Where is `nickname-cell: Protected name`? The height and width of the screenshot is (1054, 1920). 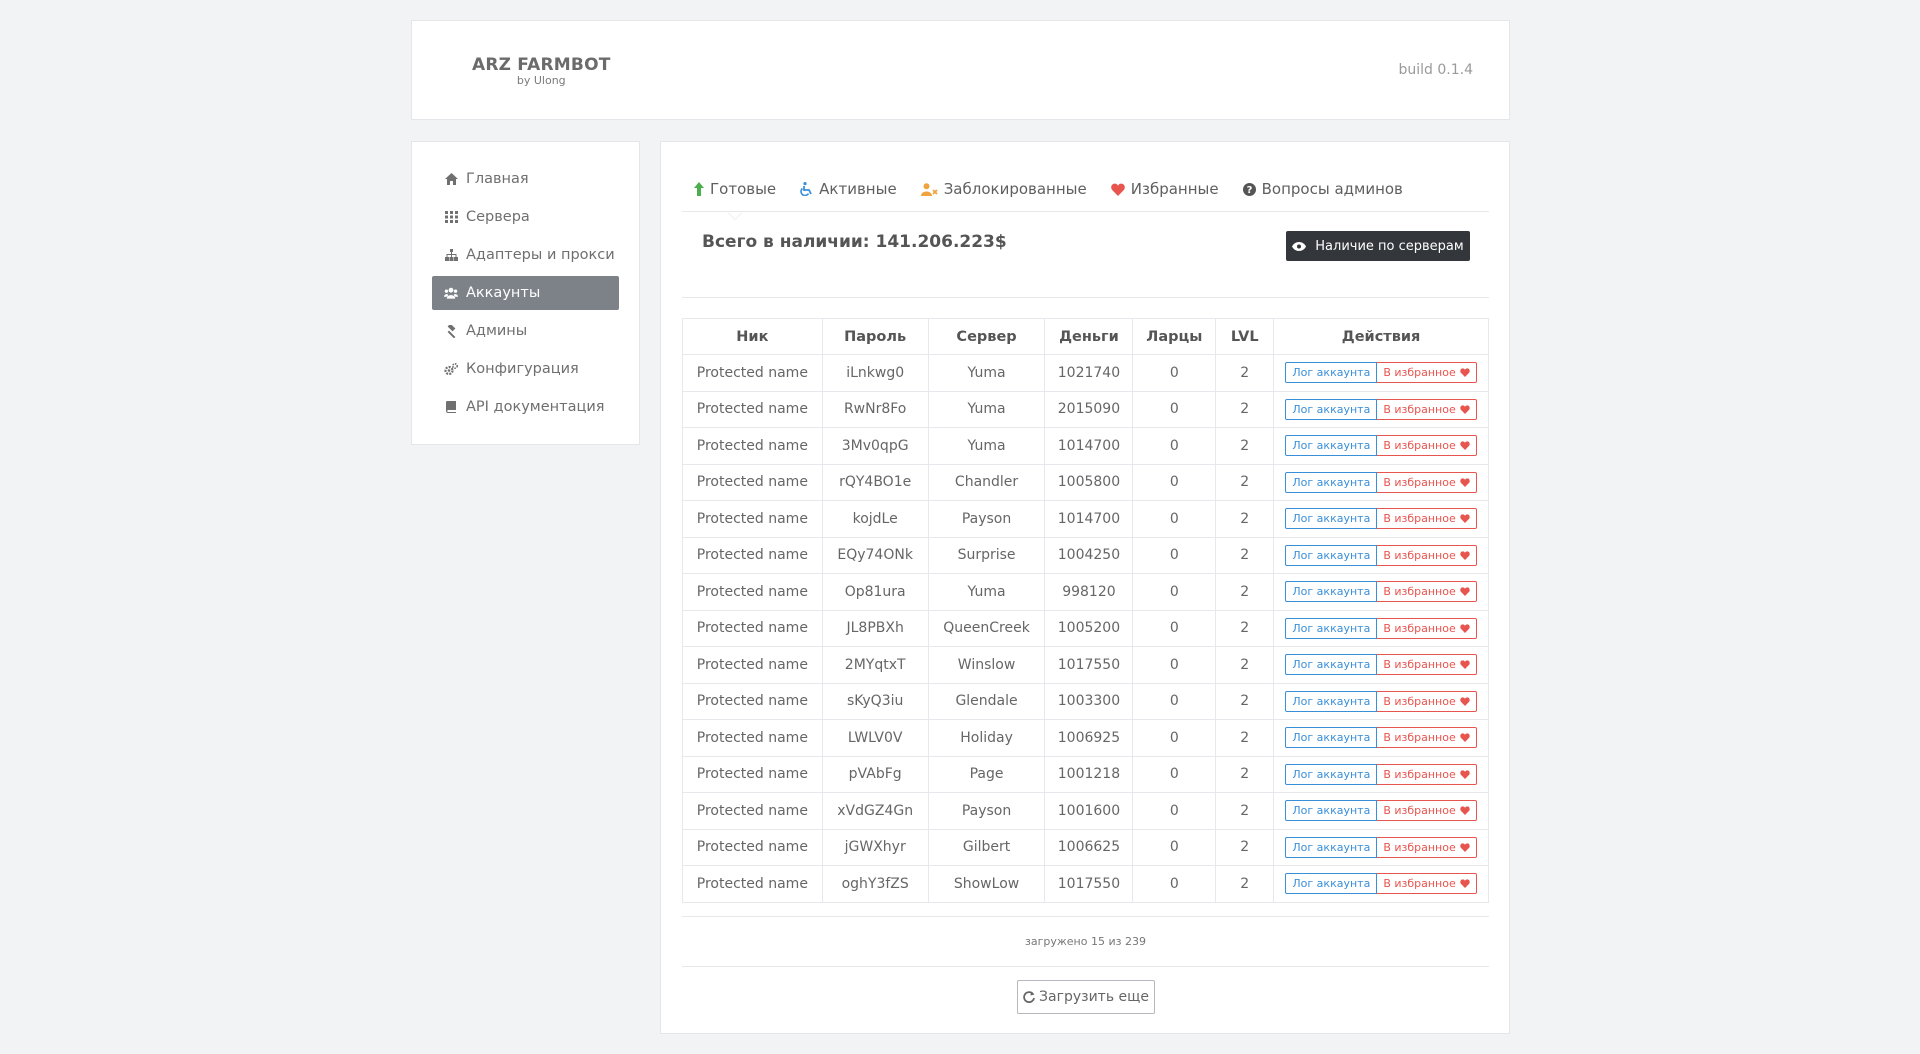
nickname-cell: Protected name is located at coordinates (752, 774).